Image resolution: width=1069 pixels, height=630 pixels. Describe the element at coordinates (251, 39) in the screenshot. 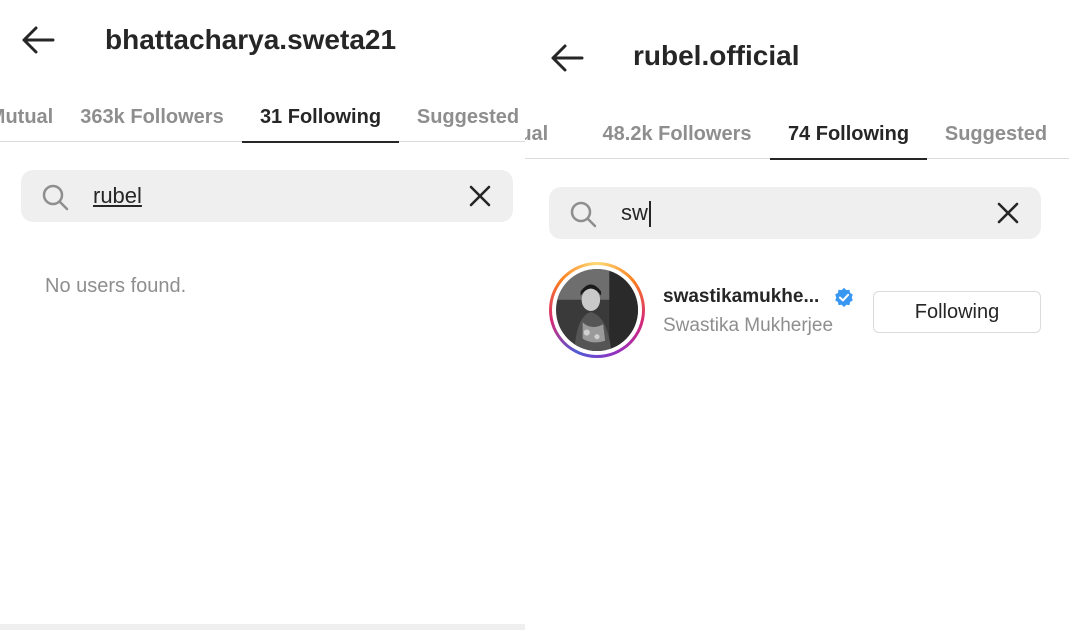

I see `page-title: bhattacharya.sweta21` at that location.